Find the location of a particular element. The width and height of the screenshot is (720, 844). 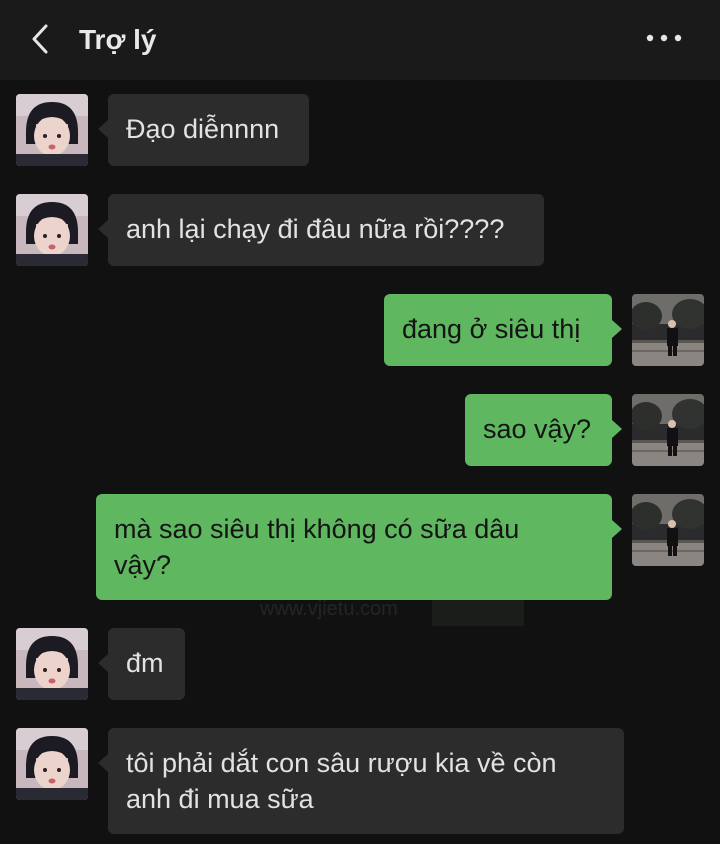

message-bubble-incoming: Đạo diễnnnn is located at coordinates (203, 130).